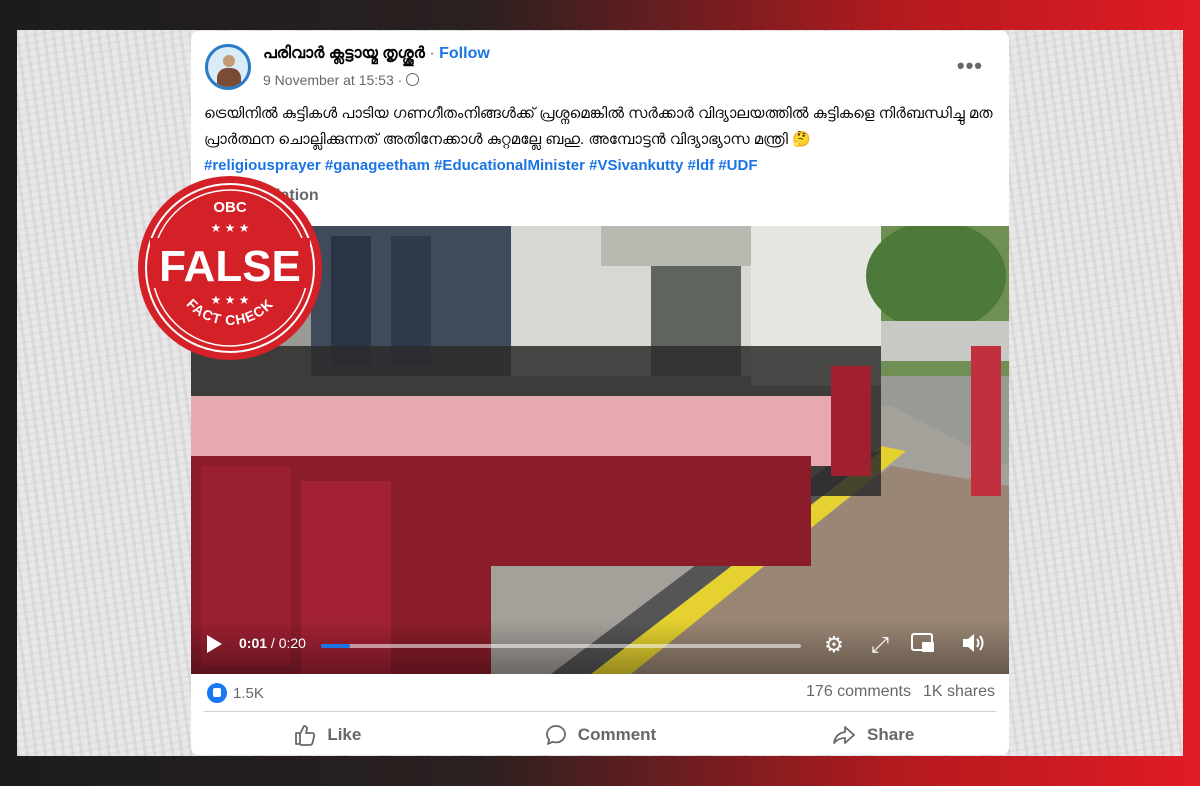 This screenshot has width=1200, height=786. Describe the element at coordinates (561, 646) in the screenshot. I see `video-scrubber` at that location.